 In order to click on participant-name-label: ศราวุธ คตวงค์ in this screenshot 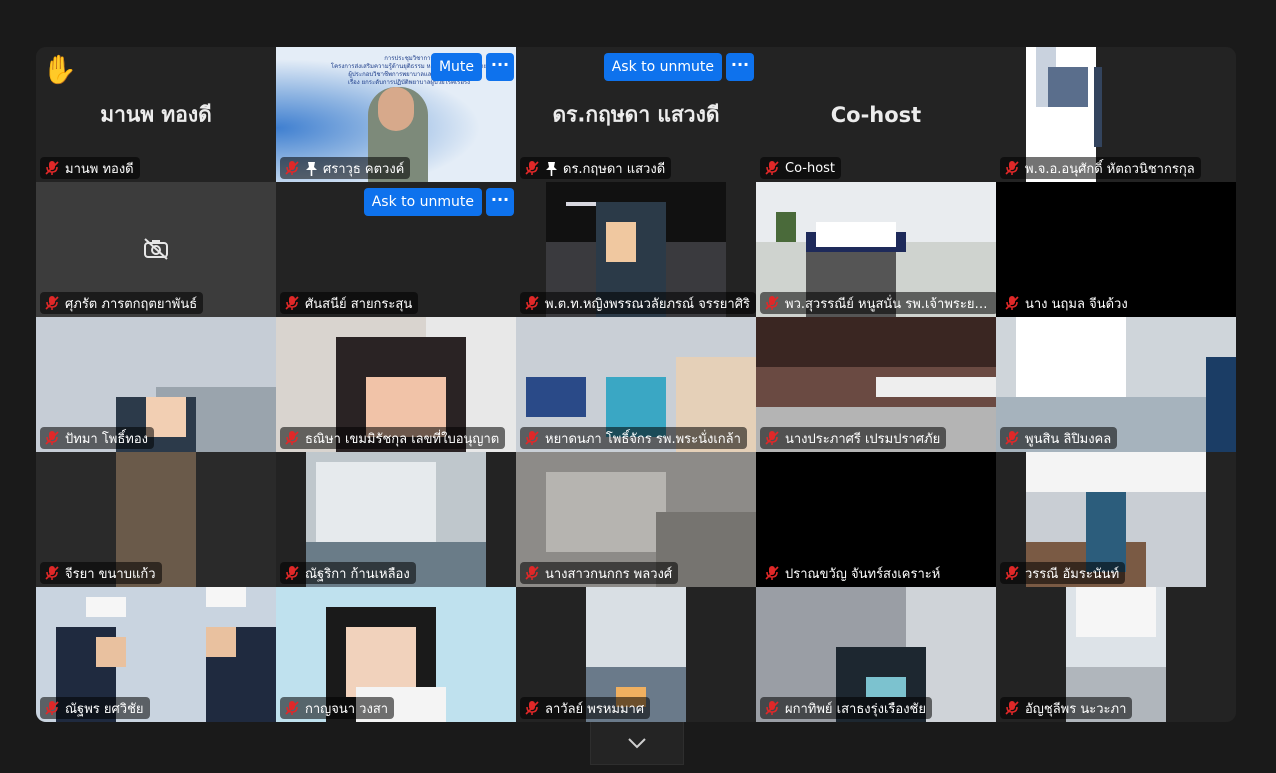, I will do `click(345, 168)`.